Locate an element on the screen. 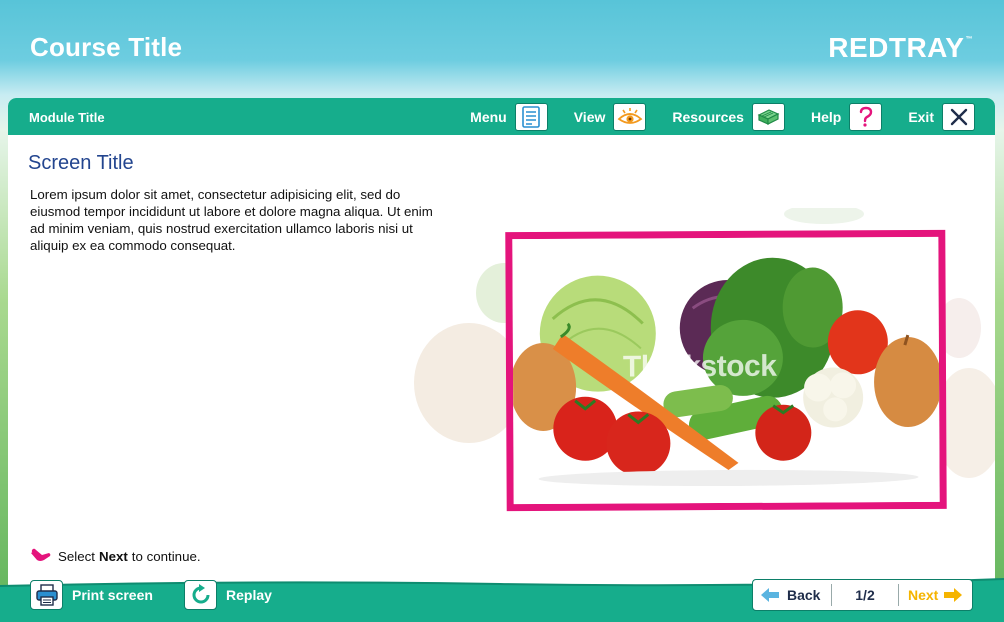 The width and height of the screenshot is (1004, 622). replay-icon is located at coordinates (200, 595).